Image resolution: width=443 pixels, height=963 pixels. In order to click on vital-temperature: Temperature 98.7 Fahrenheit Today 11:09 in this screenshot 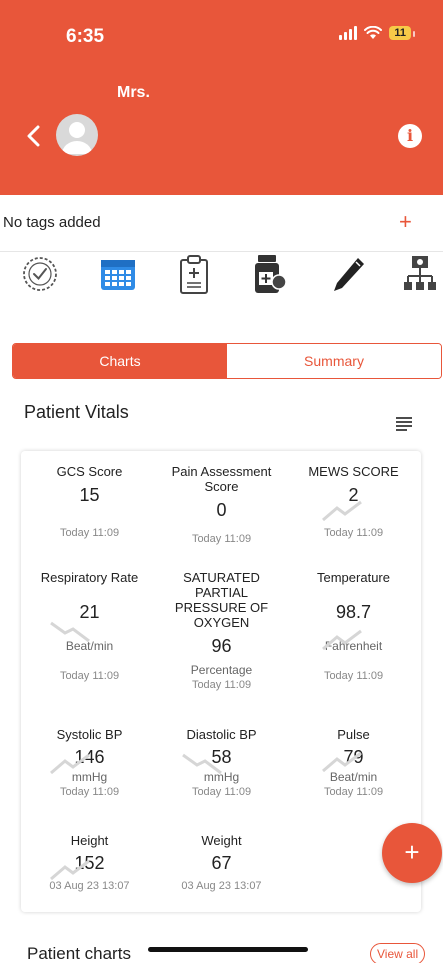, I will do `click(353, 626)`.